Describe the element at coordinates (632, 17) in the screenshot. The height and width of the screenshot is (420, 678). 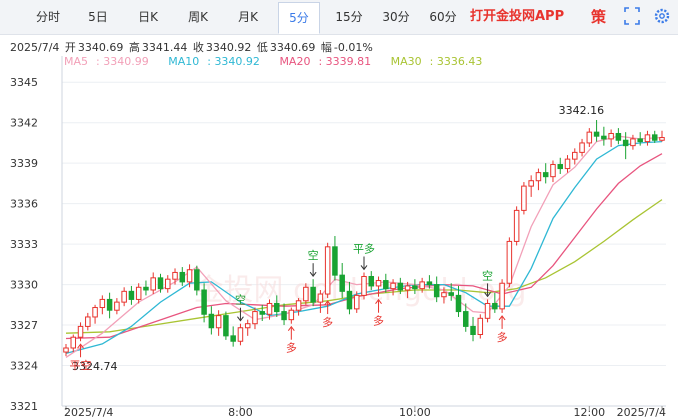
I see `fullscreen-icon` at that location.